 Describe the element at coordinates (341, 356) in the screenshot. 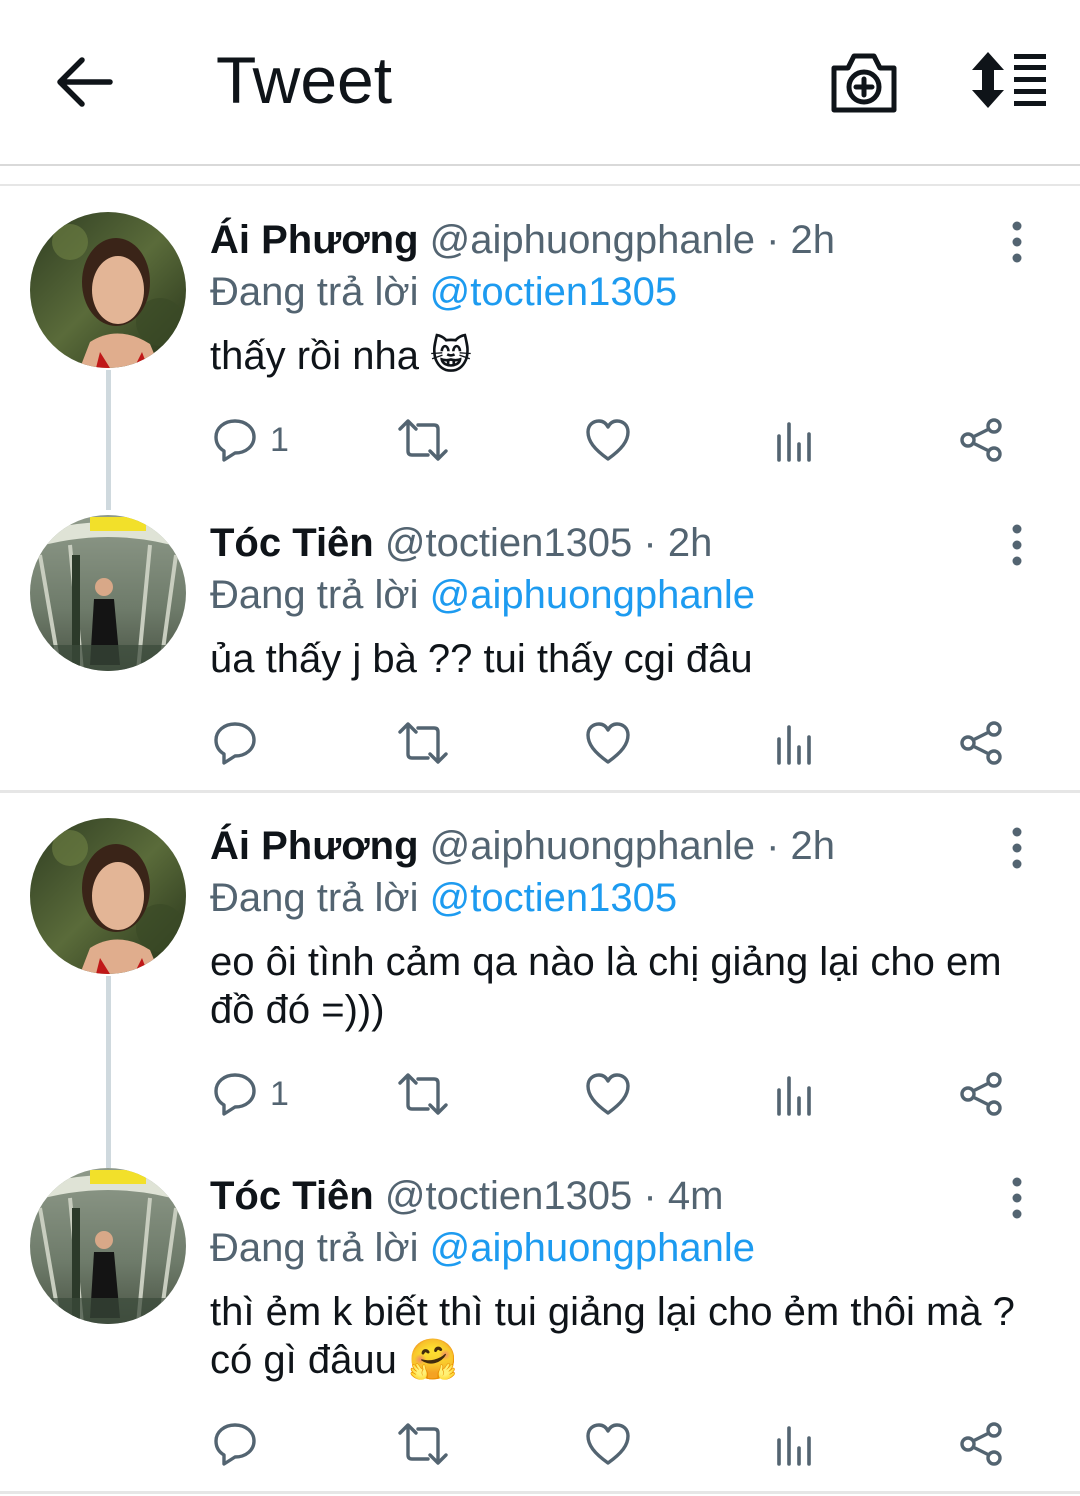

I see `tweet-text: thấy rồi nha 😸` at that location.